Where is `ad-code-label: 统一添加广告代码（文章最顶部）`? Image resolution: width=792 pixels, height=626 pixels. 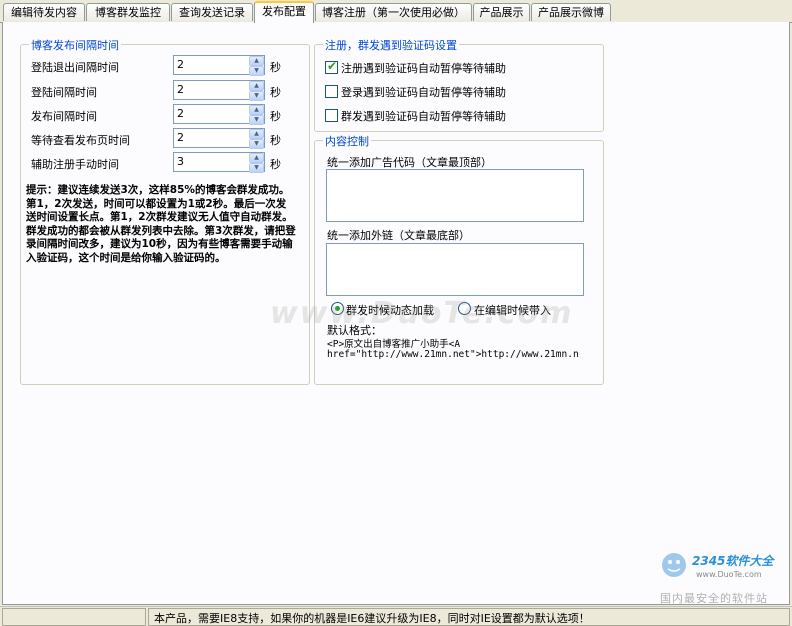 ad-code-label: 统一添加广告代码（文章最顶部） is located at coordinates (409, 162).